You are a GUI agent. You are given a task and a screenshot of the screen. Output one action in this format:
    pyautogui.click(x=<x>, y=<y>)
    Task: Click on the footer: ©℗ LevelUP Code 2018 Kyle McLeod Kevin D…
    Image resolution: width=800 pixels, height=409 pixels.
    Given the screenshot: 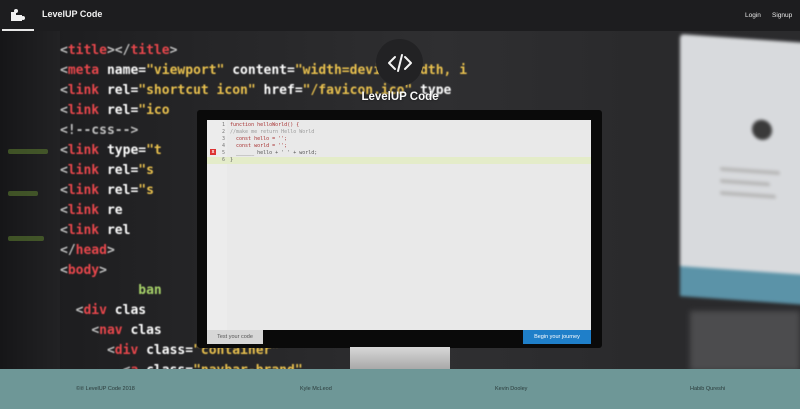 What is the action you would take?
    pyautogui.click(x=400, y=389)
    